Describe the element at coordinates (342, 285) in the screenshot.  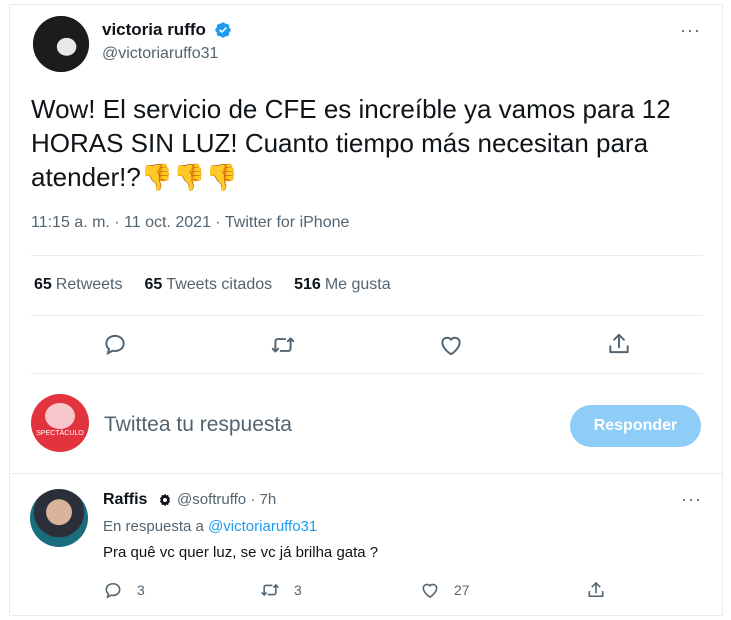
I see `likes-stat: 516 Me gusta` at that location.